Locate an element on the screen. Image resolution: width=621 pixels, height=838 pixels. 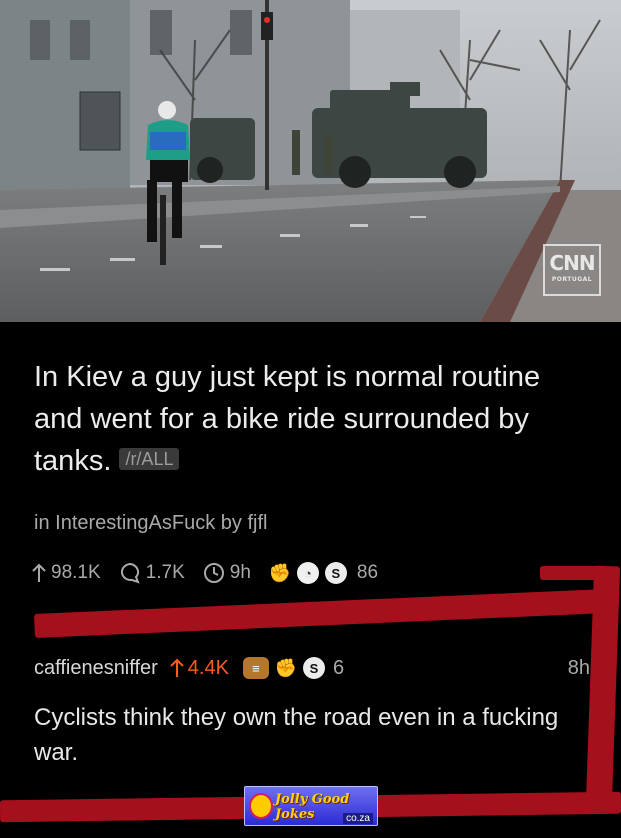
cnn-watermark: CNN PORTUGAL is located at coordinates (572, 270).